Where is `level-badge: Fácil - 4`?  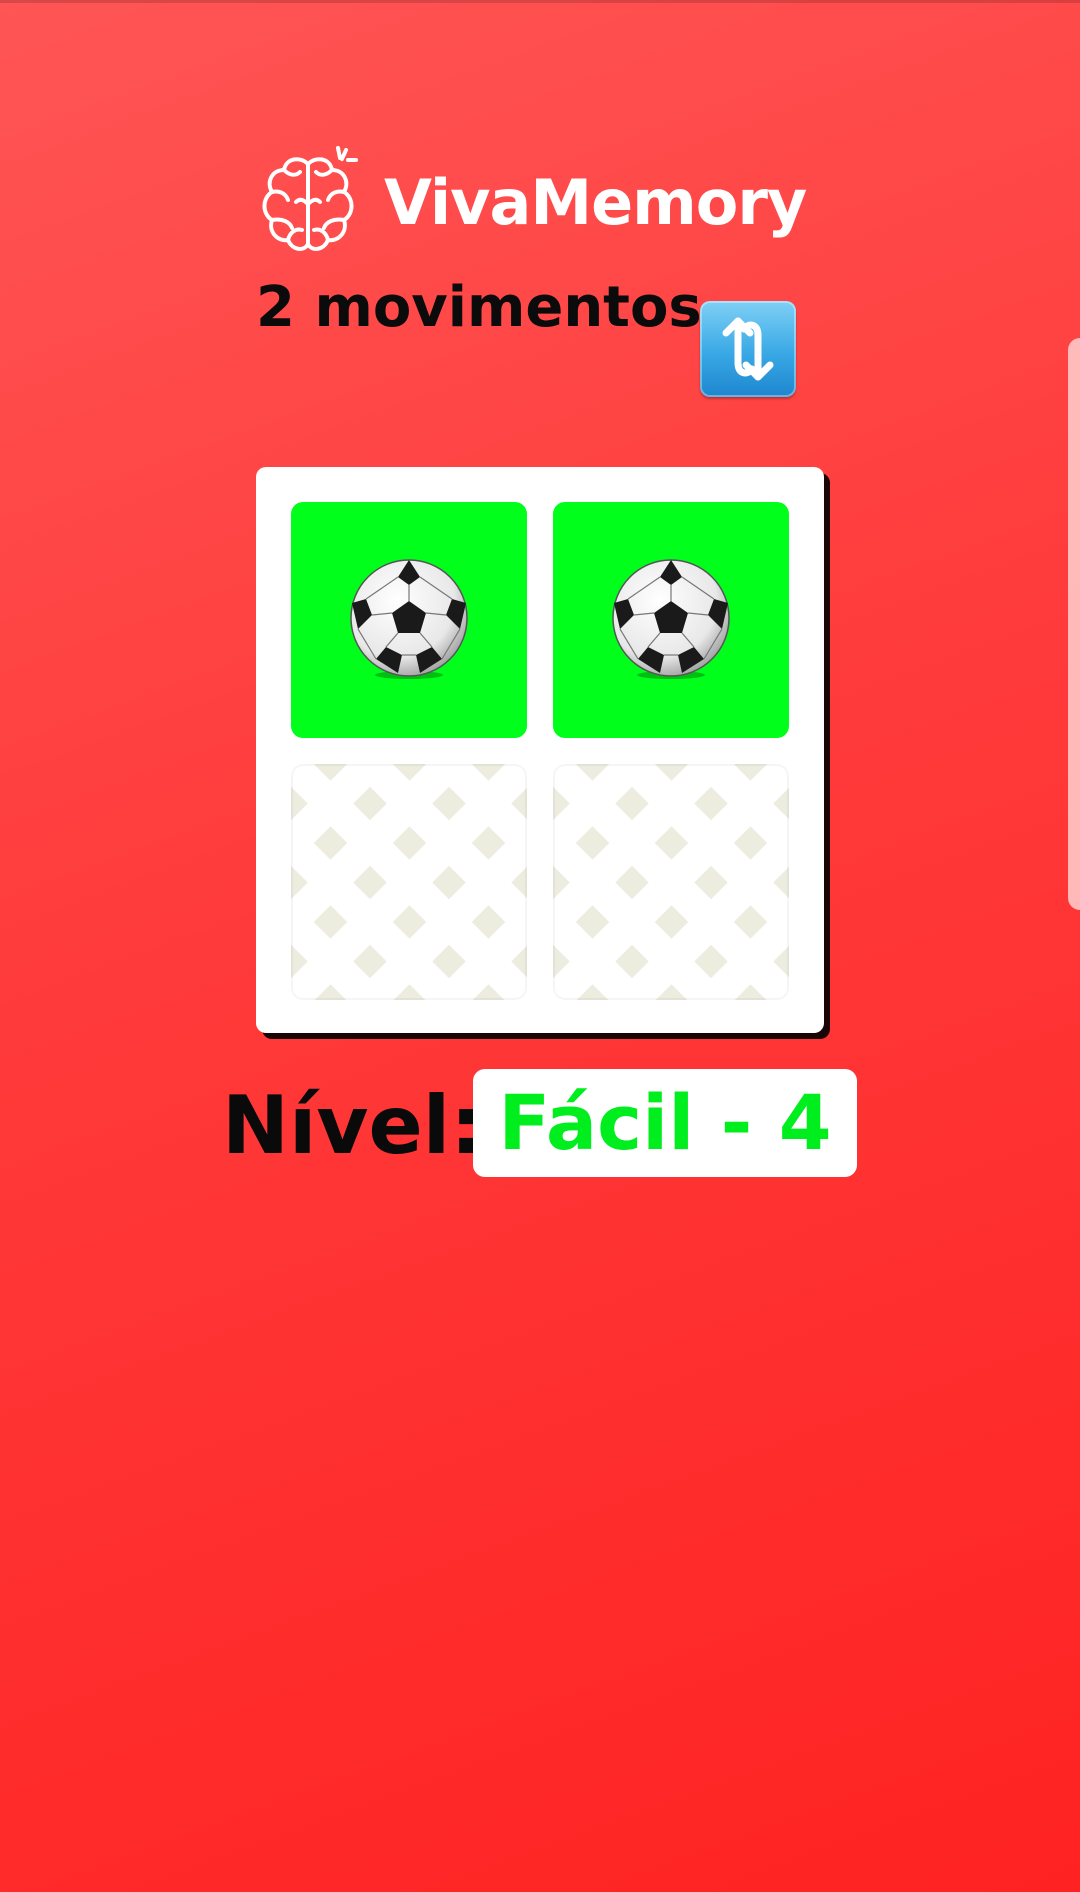 level-badge: Fácil - 4 is located at coordinates (665, 1123).